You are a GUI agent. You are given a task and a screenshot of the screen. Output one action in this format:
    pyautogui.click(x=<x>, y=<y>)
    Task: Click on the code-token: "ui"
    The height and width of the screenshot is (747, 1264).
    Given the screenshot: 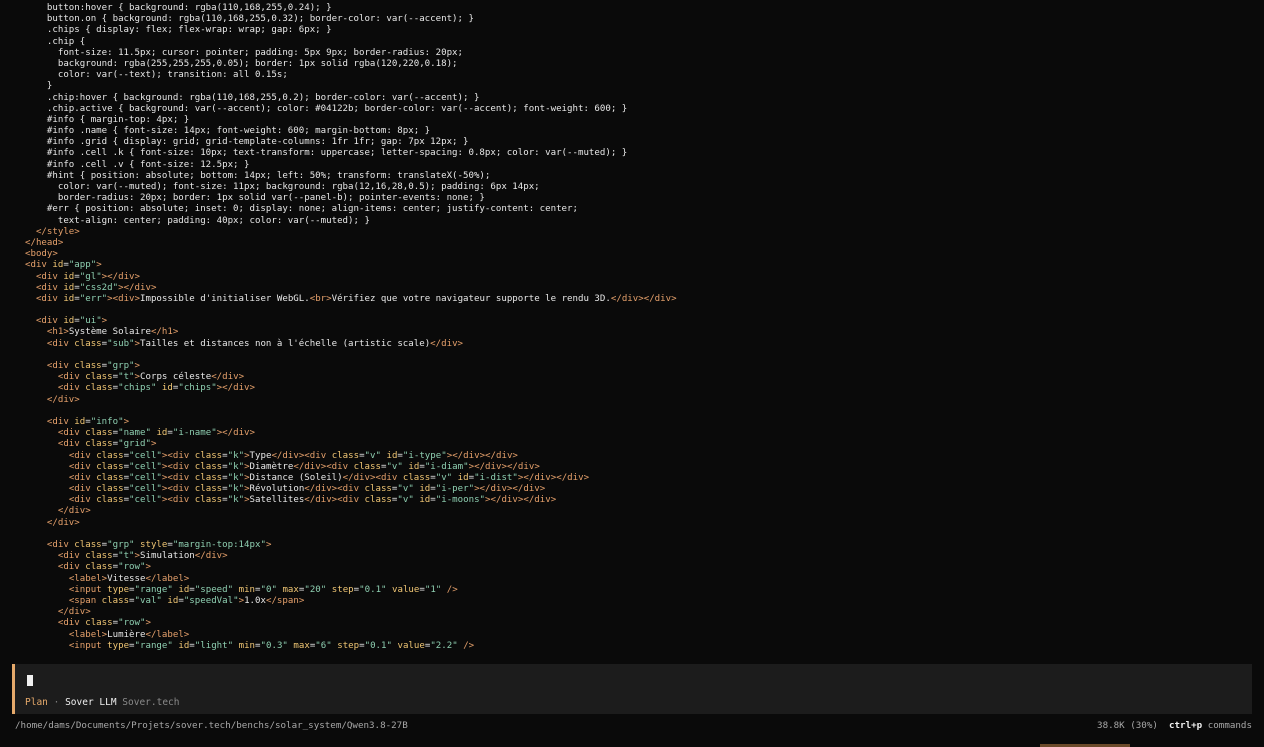 What is the action you would take?
    pyautogui.click(x=90, y=321)
    